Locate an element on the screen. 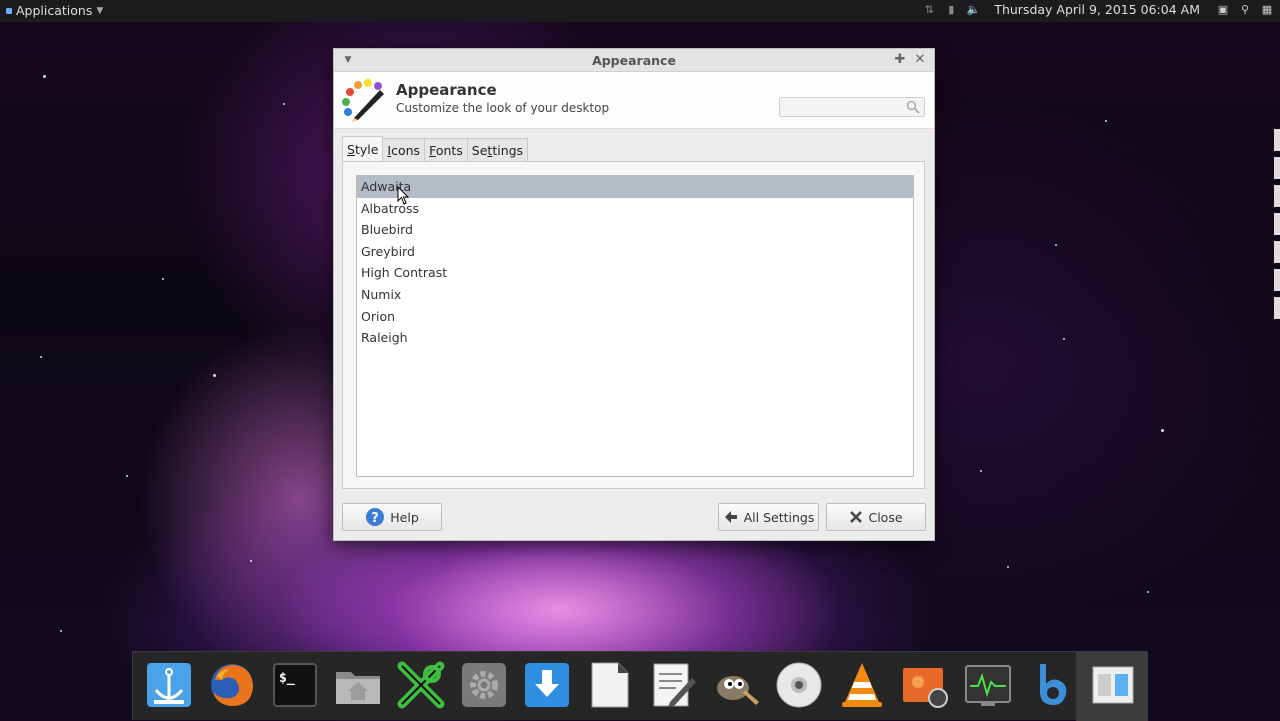 Image resolution: width=1280 pixels, height=721 pixels. applications-menu-label: Applications is located at coordinates (54, 10).